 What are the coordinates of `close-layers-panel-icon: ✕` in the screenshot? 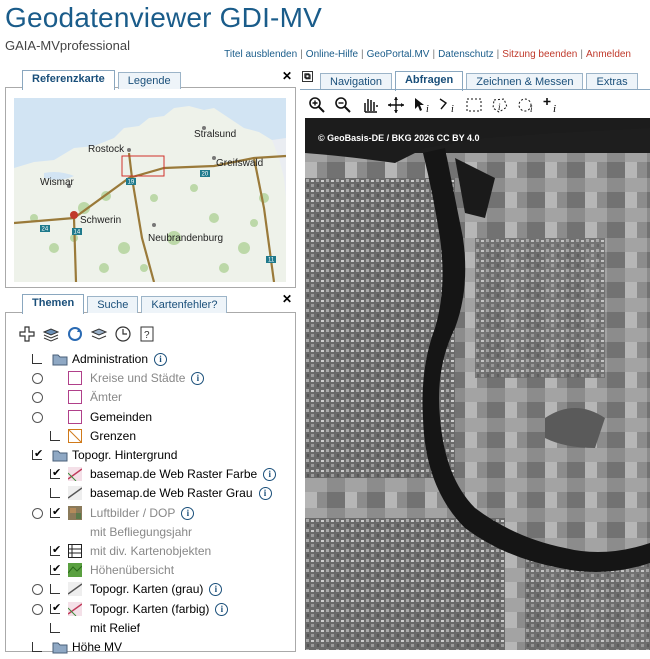 It's located at (287, 299).